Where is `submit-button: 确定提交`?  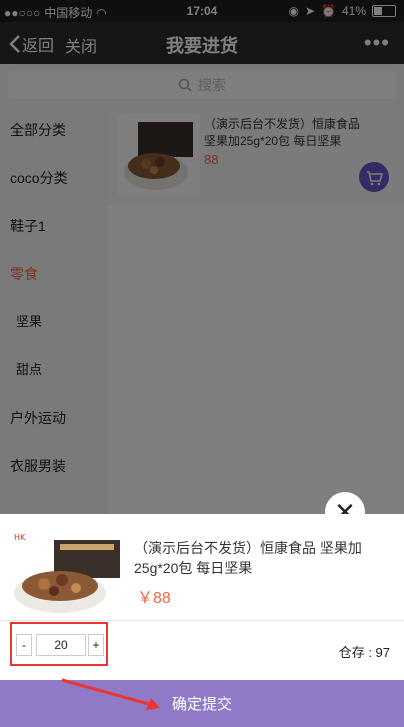
submit-button: 确定提交 is located at coordinates (202, 703).